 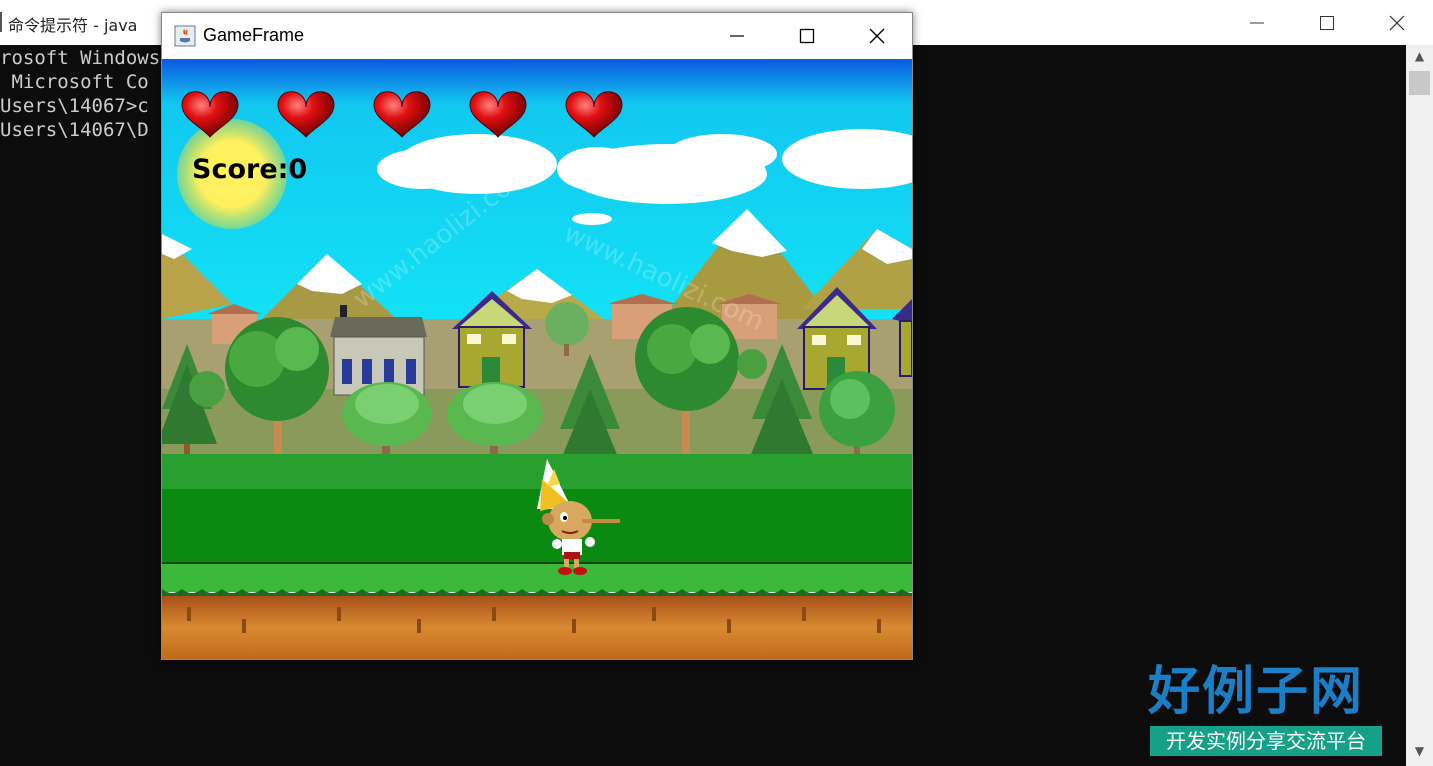 I want to click on score-label: Score:0, so click(x=250, y=169).